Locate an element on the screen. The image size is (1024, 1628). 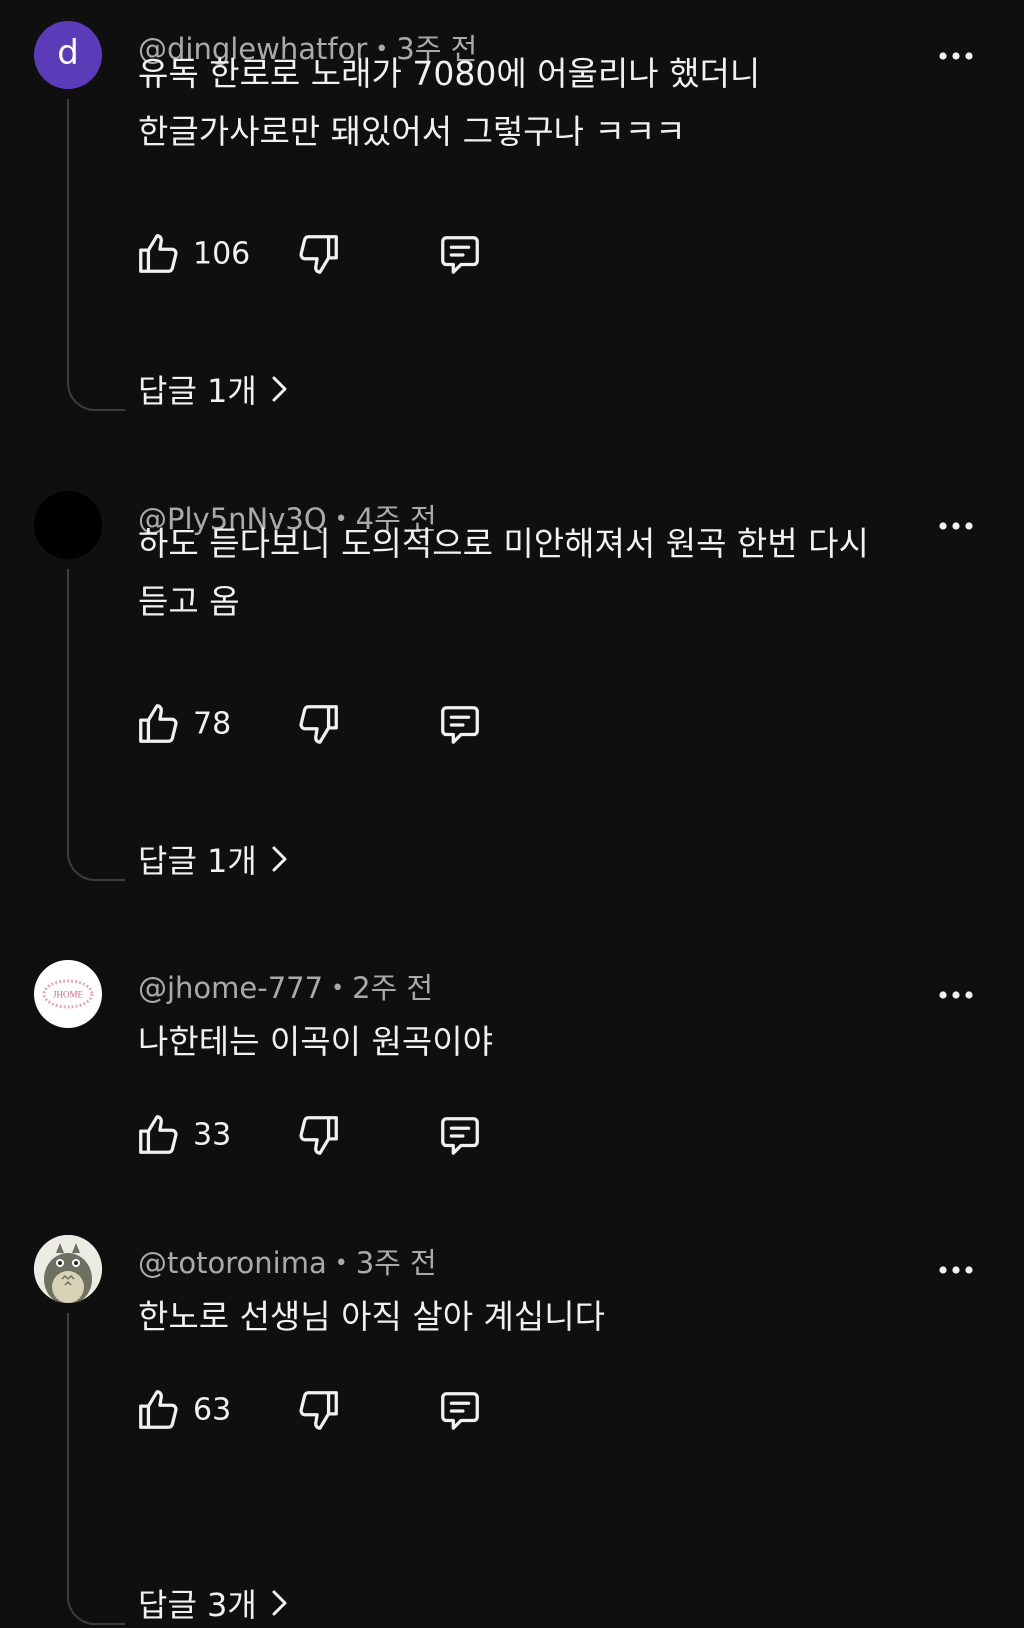
avatar: JHOME is located at coordinates (68, 994).